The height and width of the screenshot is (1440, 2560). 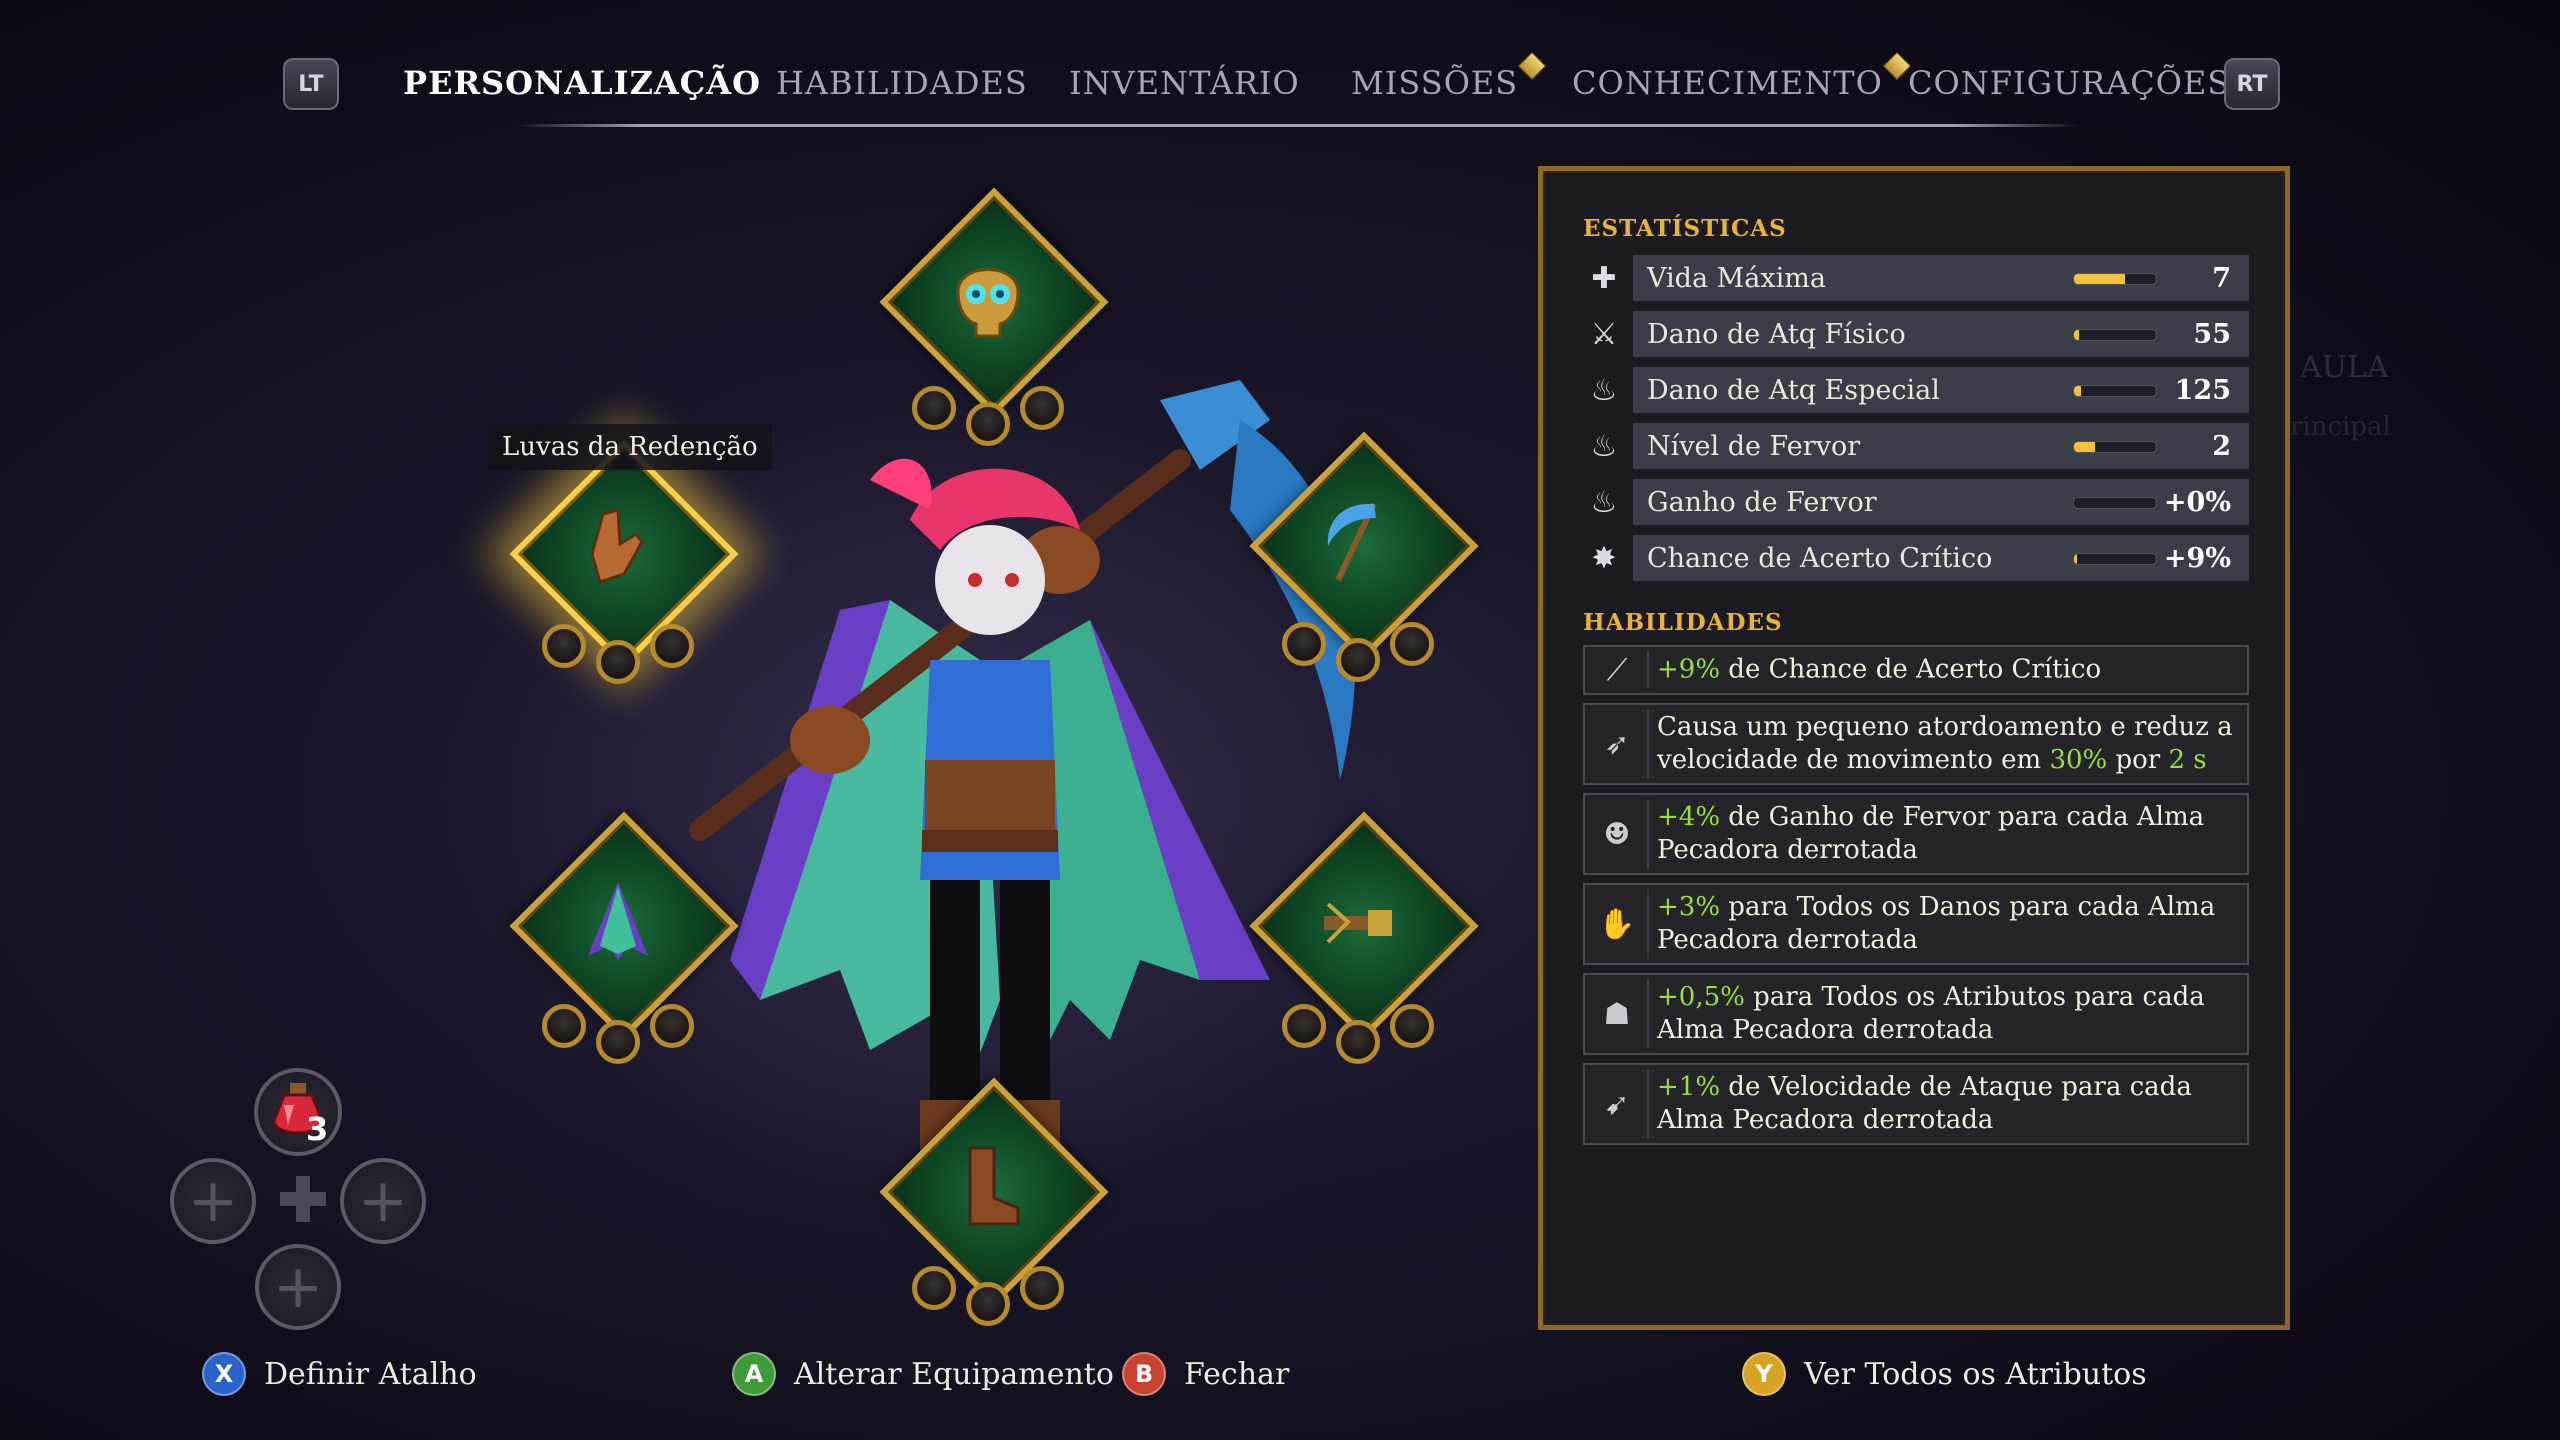 What do you see at coordinates (2212, 334) in the screenshot?
I see `stat-value: 55` at bounding box center [2212, 334].